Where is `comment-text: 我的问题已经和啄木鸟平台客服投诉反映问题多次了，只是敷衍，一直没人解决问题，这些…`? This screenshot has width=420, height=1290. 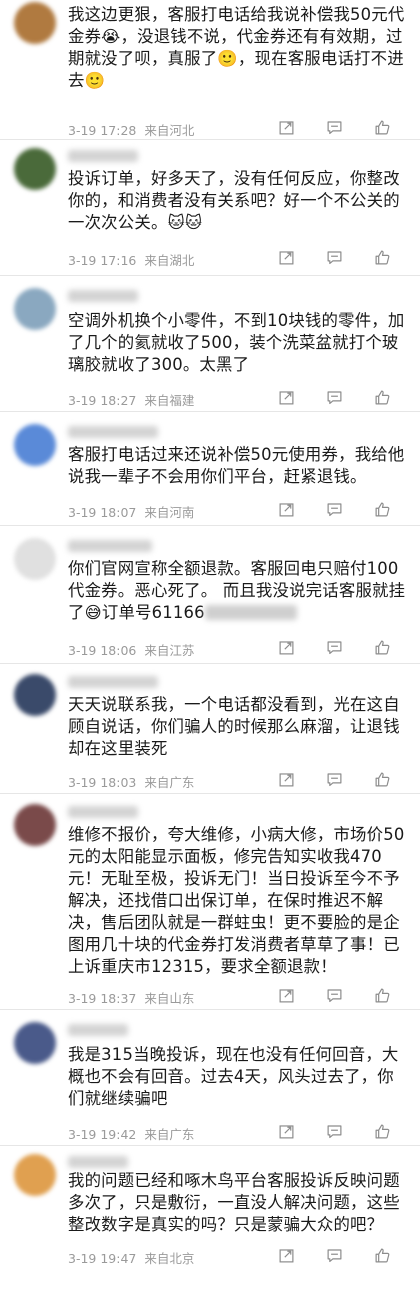
comment-text: 我的问题已经和啄木鸟平台客服投诉反映问题多次了，只是敷衍，一直没人解决问题，这些… is located at coordinates (239, 1203).